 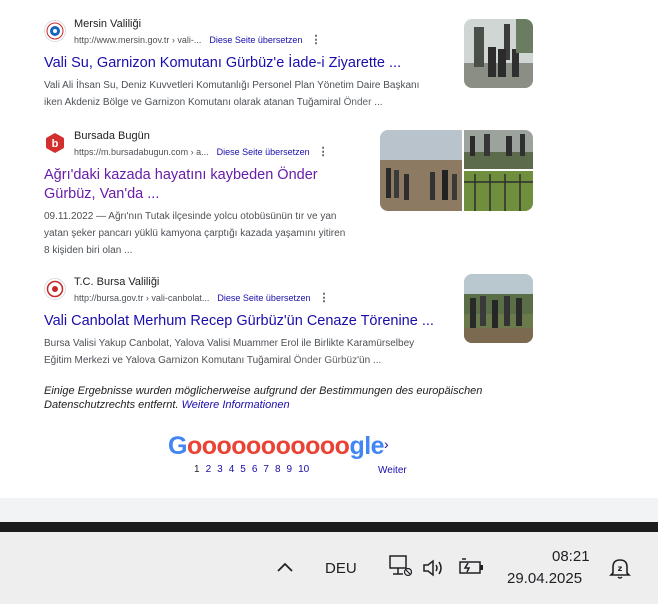 I want to click on page-number: 7, so click(x=266, y=469).